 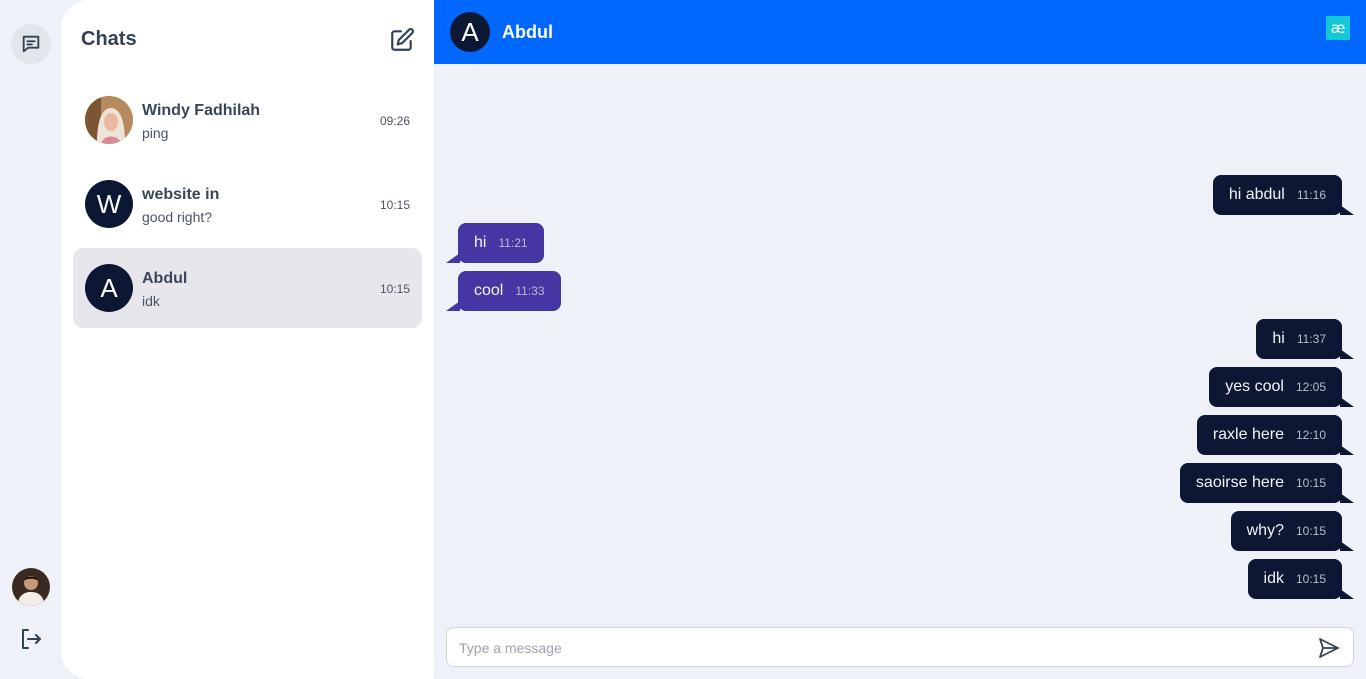 What do you see at coordinates (527, 32) in the screenshot?
I see `contact-name: Abdul` at bounding box center [527, 32].